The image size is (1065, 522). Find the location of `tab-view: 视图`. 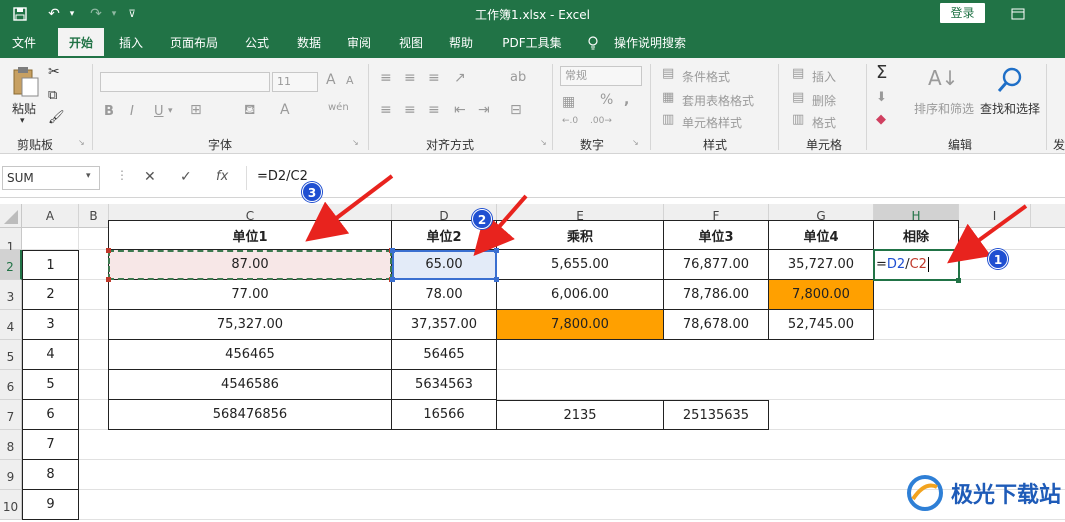

tab-view: 视图 is located at coordinates (411, 43).